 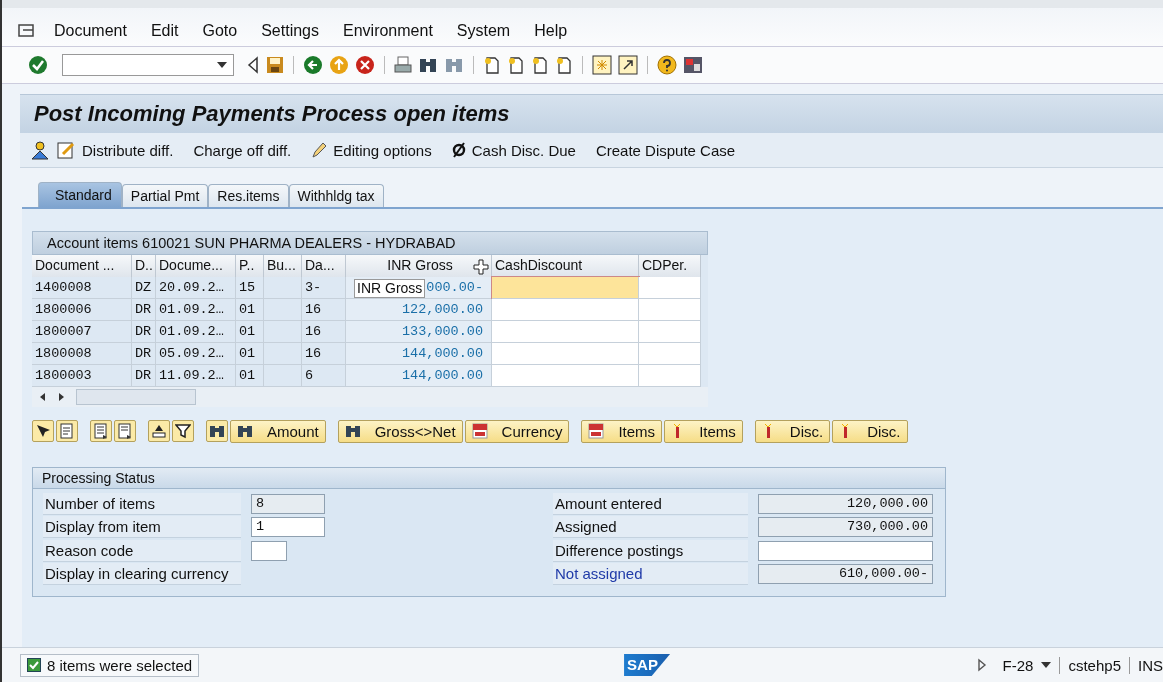 I want to click on menu-icon, so click(x=27, y=31).